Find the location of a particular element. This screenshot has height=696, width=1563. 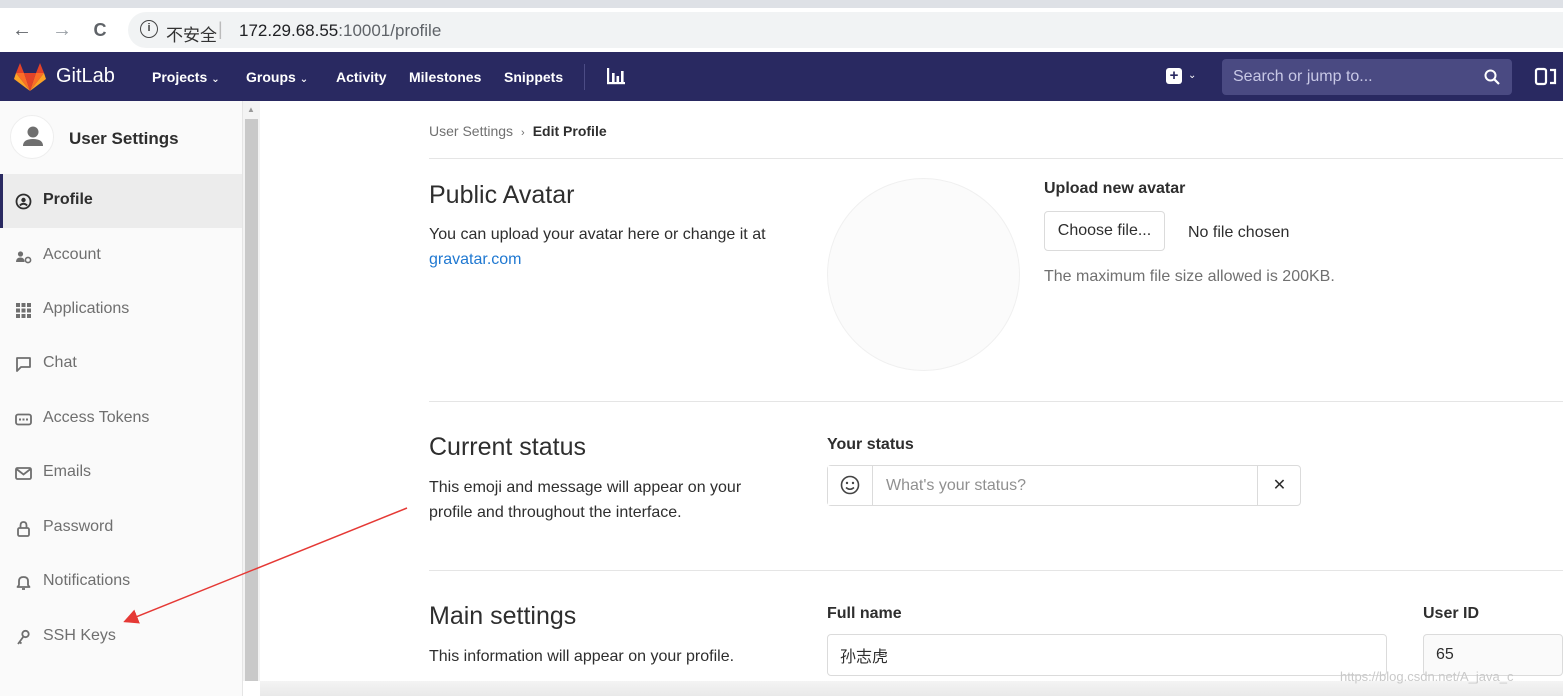

sidebar-item-profile: Profile is located at coordinates (121, 201).